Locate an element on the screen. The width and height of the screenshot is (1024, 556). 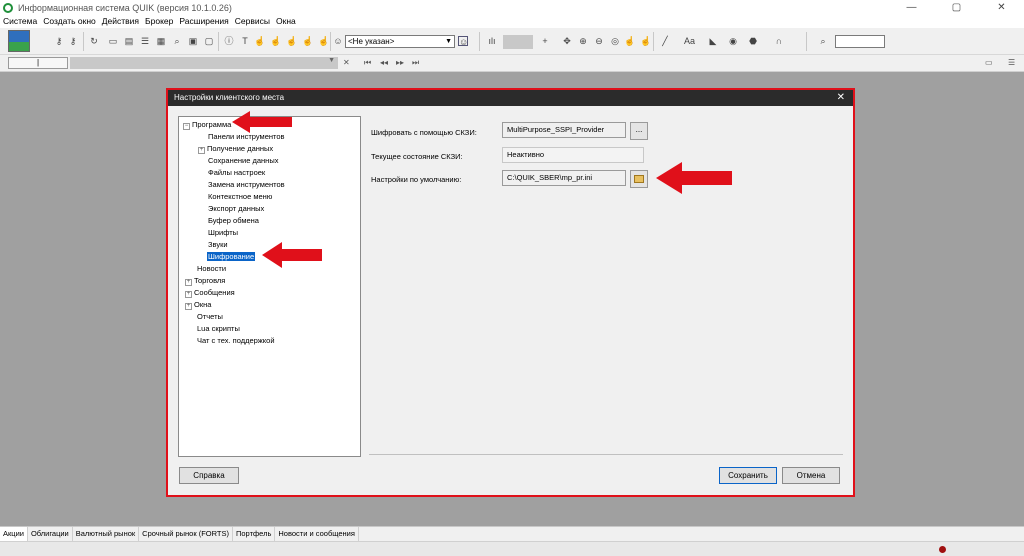
tree-item-encryption: Шифрование is located at coordinates (231, 257).